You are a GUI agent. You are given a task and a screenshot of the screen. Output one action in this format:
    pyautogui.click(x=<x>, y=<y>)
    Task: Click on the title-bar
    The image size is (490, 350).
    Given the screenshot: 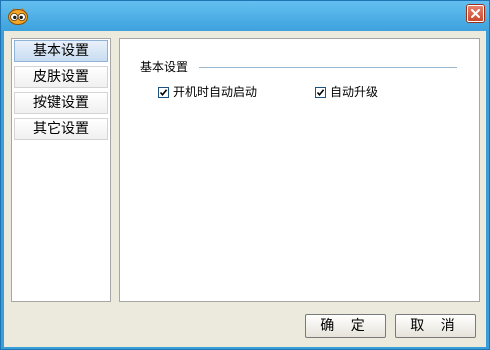 What is the action you would take?
    pyautogui.click(x=245, y=16)
    